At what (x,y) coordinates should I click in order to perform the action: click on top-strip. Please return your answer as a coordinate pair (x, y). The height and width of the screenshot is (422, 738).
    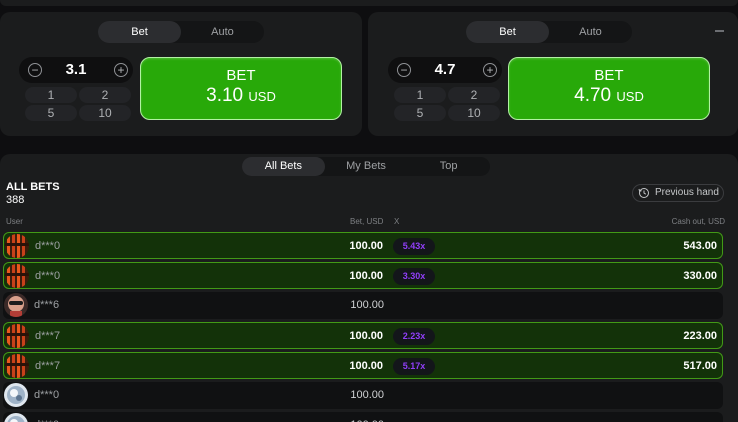
    Looking at the image, I should click on (369, 4).